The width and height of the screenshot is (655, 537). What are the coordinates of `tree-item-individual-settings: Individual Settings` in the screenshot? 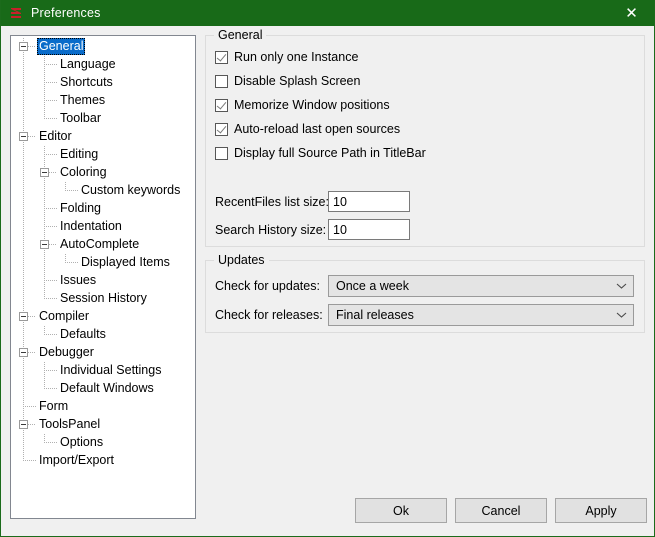 It's located at (103, 371).